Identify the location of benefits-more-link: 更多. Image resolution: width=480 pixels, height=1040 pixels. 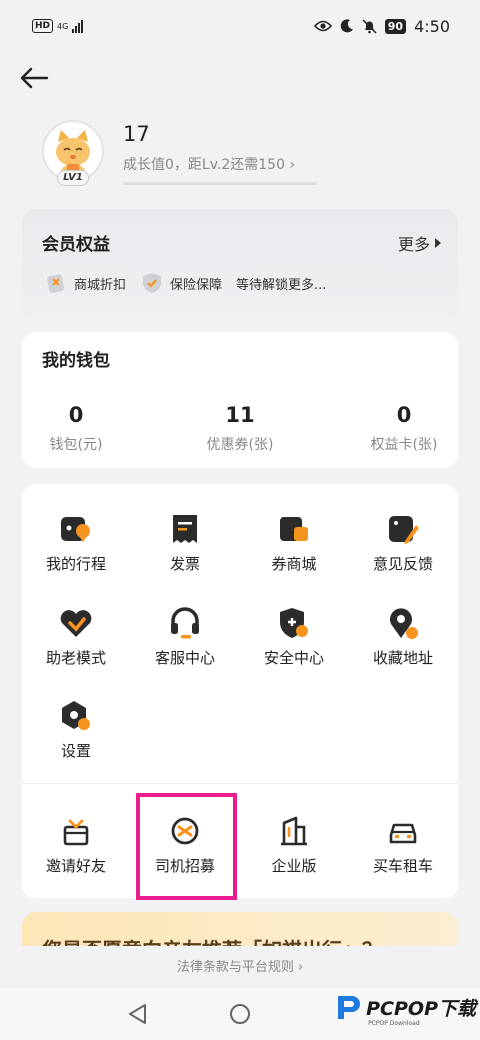
(420, 243).